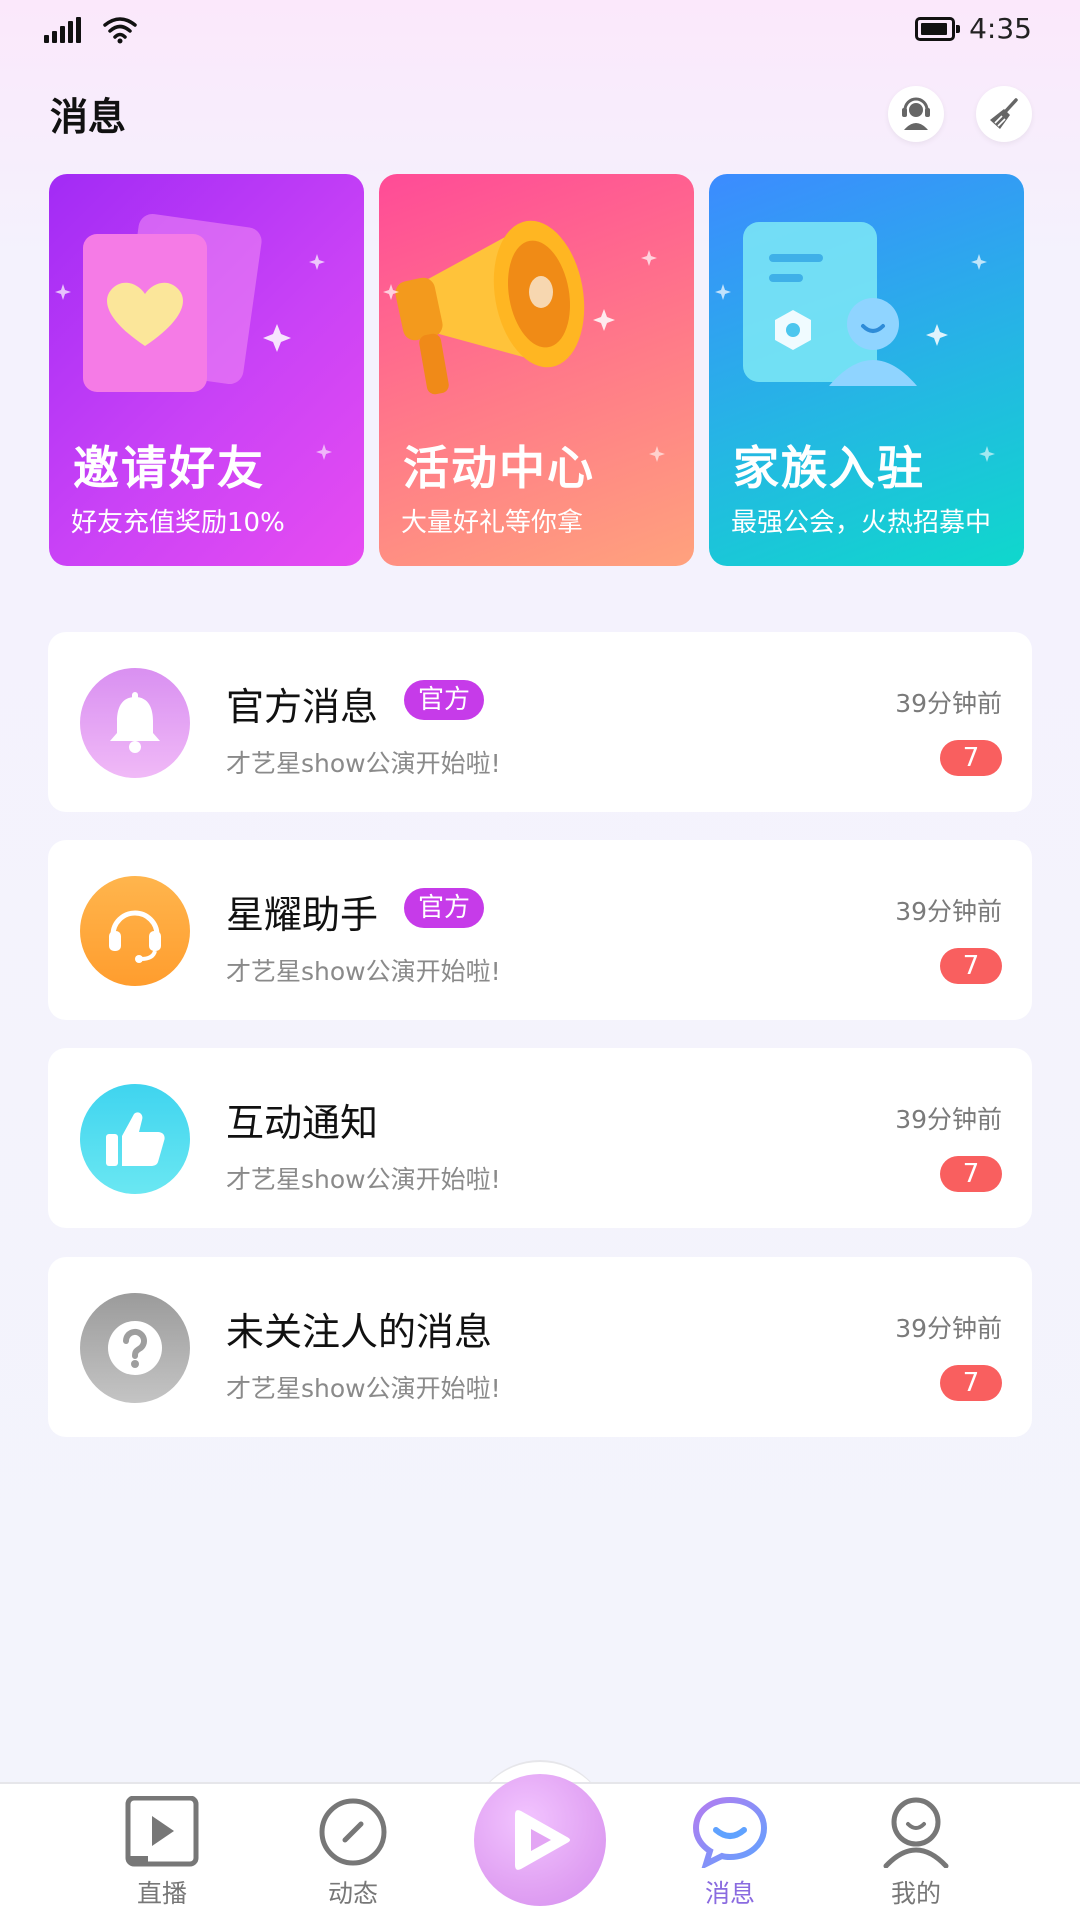  I want to click on nav-label: 消息, so click(729, 1893).